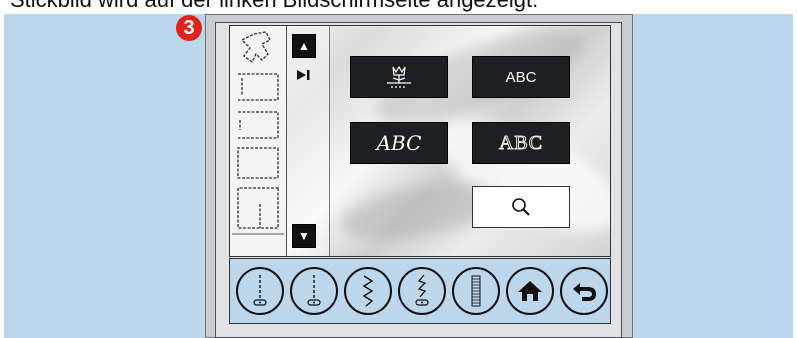 This screenshot has height=338, width=797. I want to click on back-button, so click(584, 291).